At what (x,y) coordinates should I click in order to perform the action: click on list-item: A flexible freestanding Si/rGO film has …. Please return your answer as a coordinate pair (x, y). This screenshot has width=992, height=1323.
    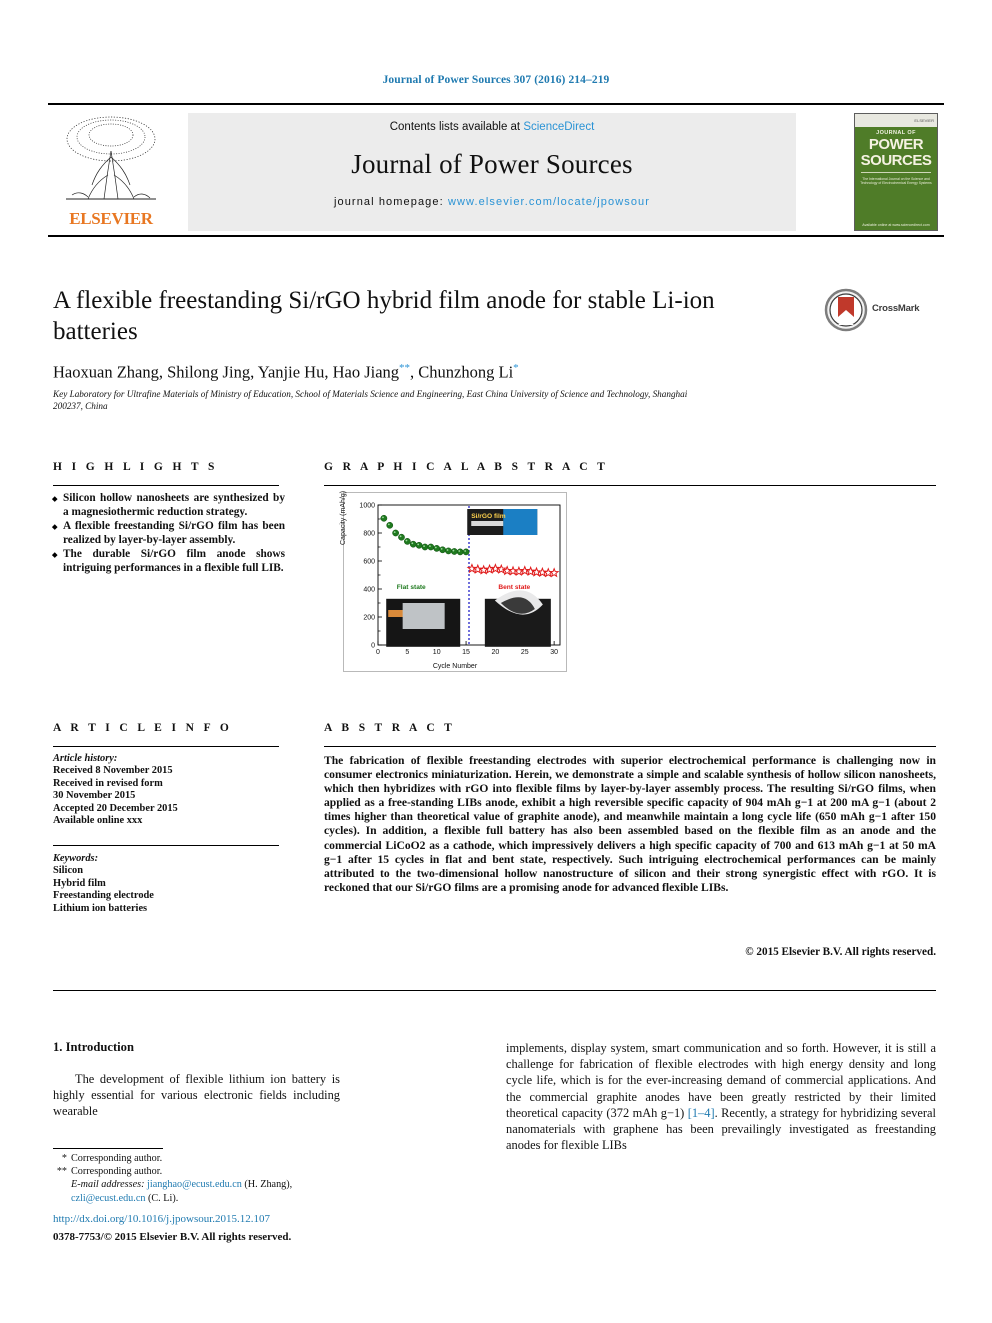
    Looking at the image, I should click on (169, 533).